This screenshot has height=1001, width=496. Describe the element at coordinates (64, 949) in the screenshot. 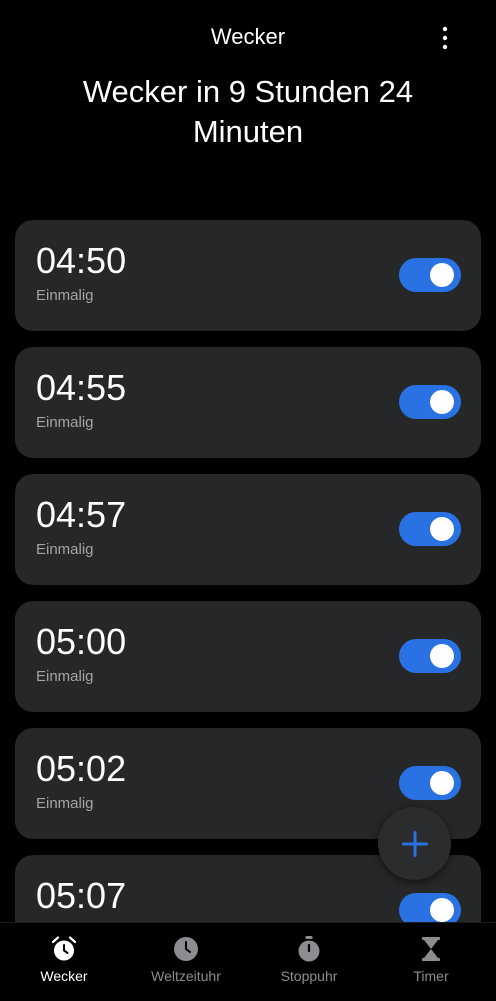

I see `alarm-clock-icon` at that location.